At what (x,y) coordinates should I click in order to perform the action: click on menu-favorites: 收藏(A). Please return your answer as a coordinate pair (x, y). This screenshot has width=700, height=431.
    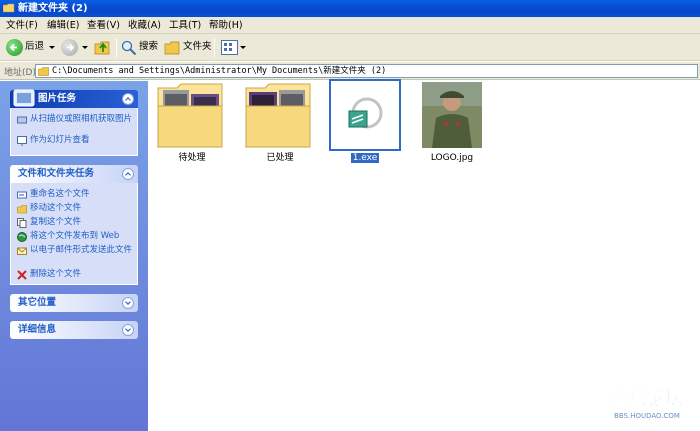
    Looking at the image, I should click on (144, 25).